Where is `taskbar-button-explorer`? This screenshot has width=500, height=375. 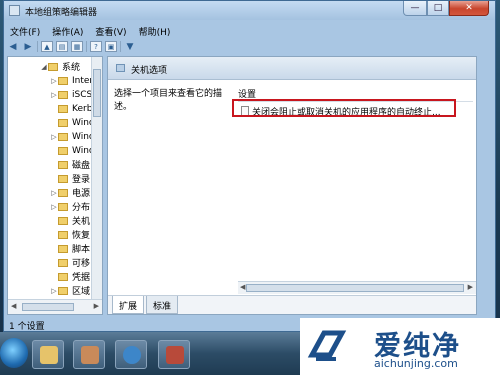 taskbar-button-explorer is located at coordinates (48, 354).